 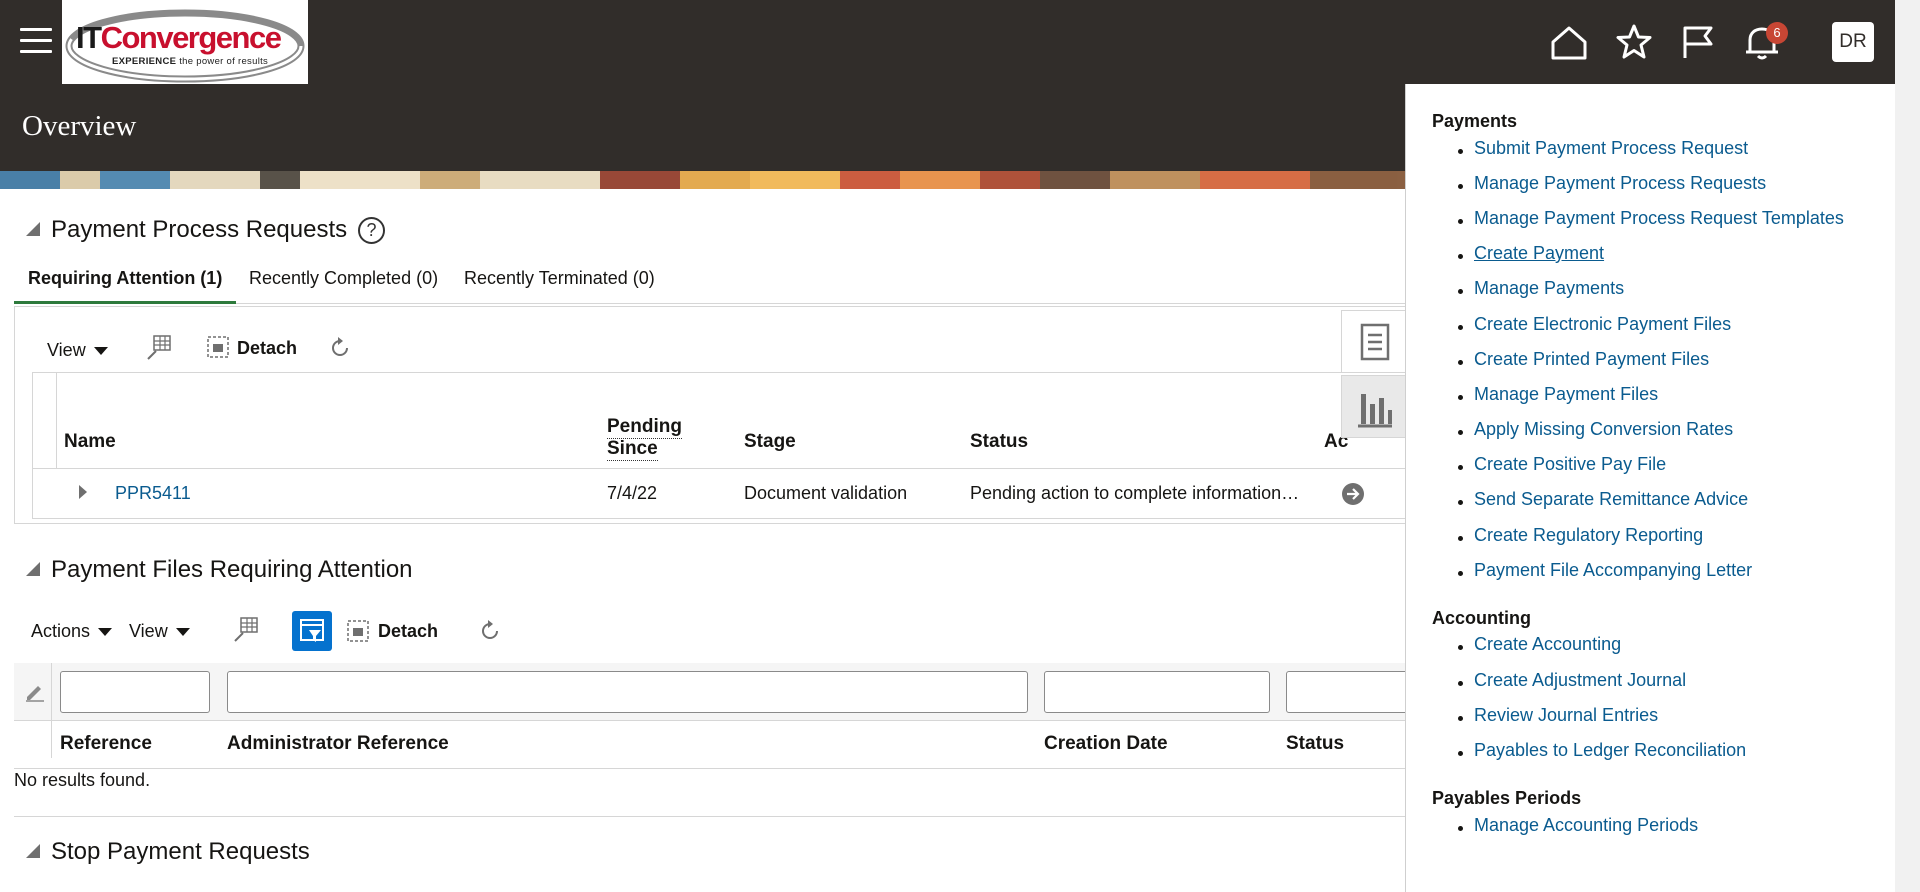 I want to click on tab-requiring-attention: Requiring Attention (1), so click(x=125, y=278).